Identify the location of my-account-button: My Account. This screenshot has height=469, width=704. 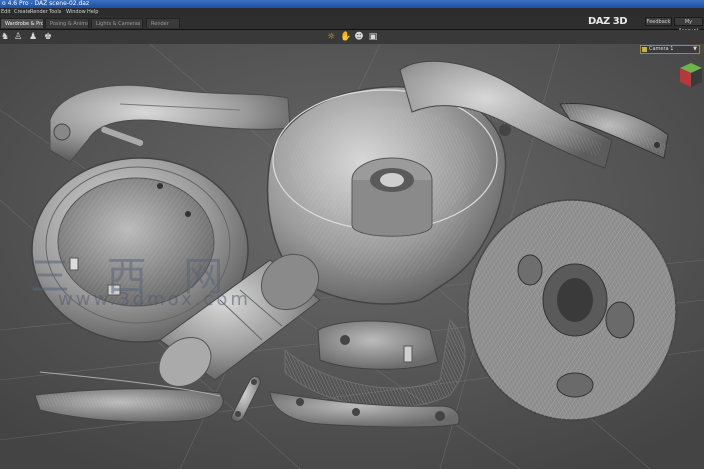
(688, 25).